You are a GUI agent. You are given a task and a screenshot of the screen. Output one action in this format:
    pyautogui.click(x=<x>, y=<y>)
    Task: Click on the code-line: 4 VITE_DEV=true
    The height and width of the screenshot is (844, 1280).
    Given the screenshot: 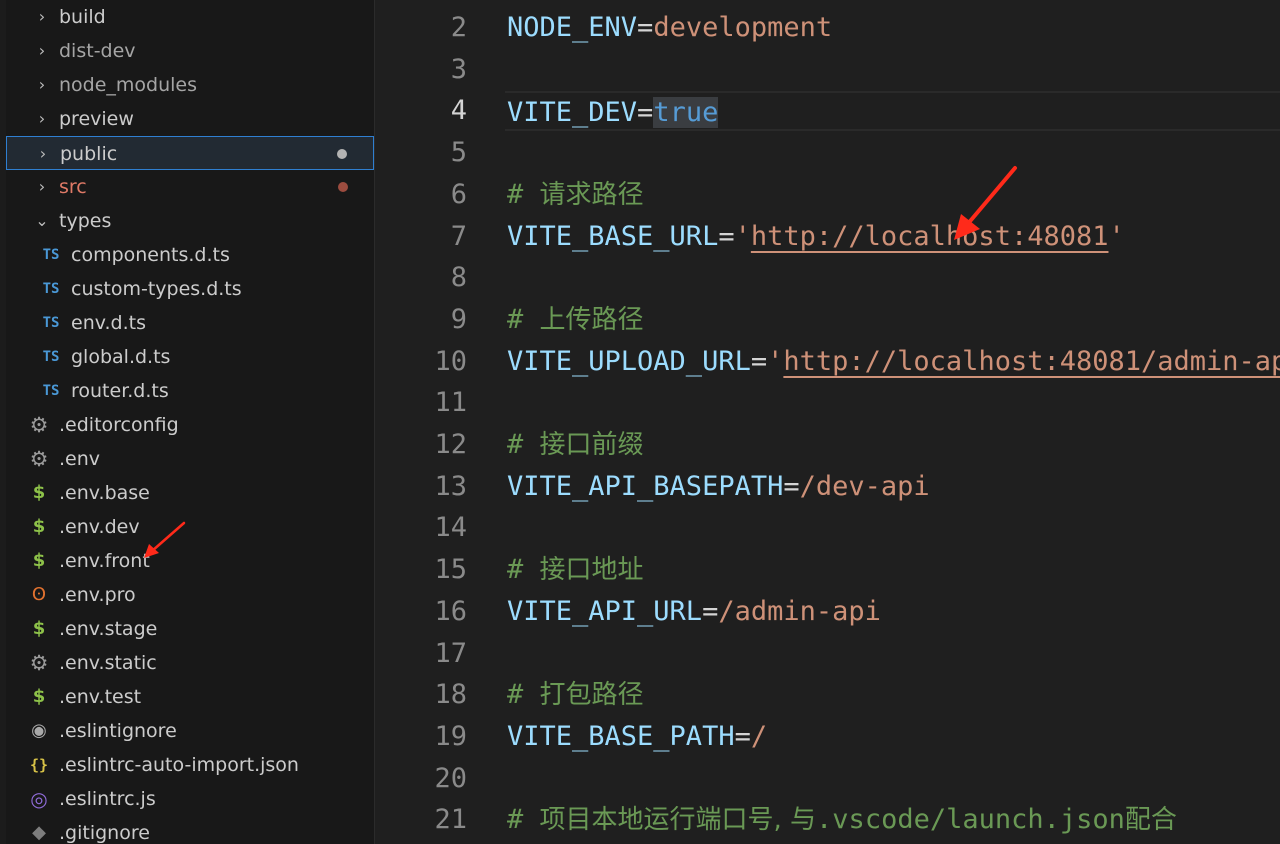 What is the action you would take?
    pyautogui.click(x=827, y=111)
    